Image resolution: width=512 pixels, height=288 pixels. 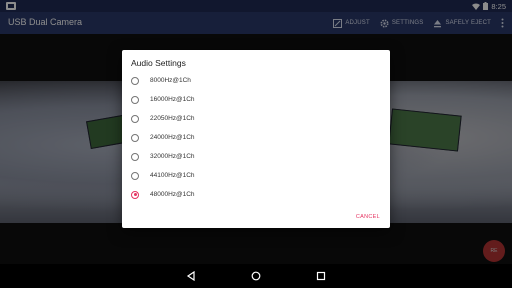 I want to click on audio-option-24000: 24000Hz@1Ch, so click(x=256, y=137).